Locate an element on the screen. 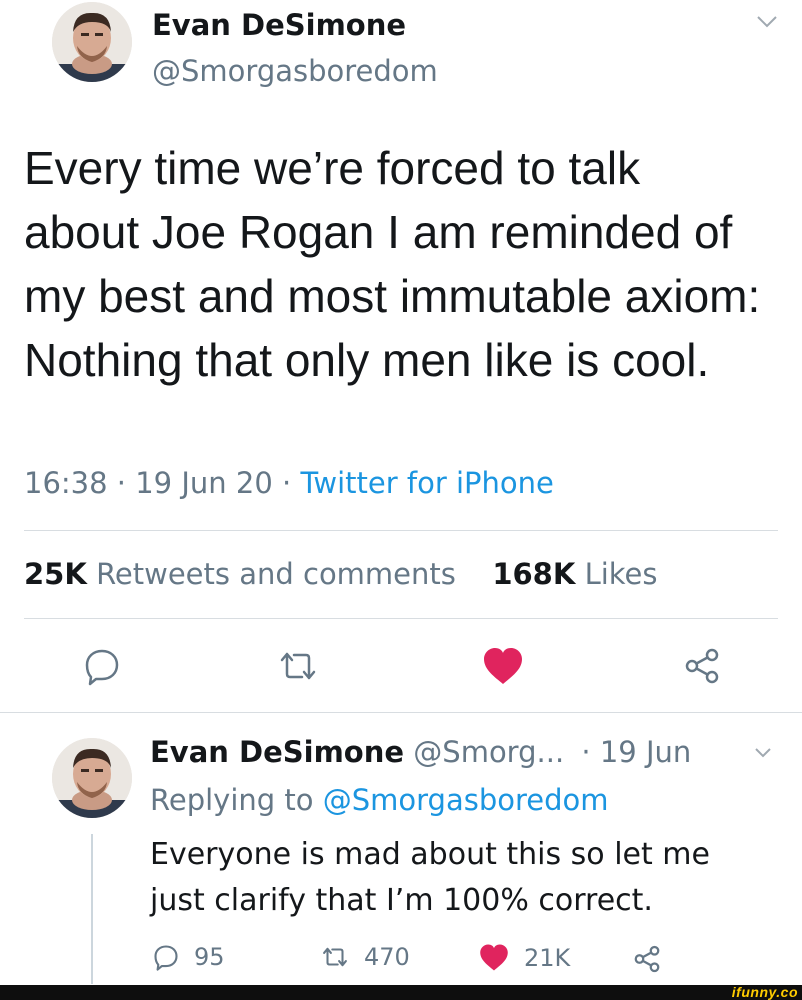 The width and height of the screenshot is (802, 1000). reply-action-like: 21K is located at coordinates (524, 957).